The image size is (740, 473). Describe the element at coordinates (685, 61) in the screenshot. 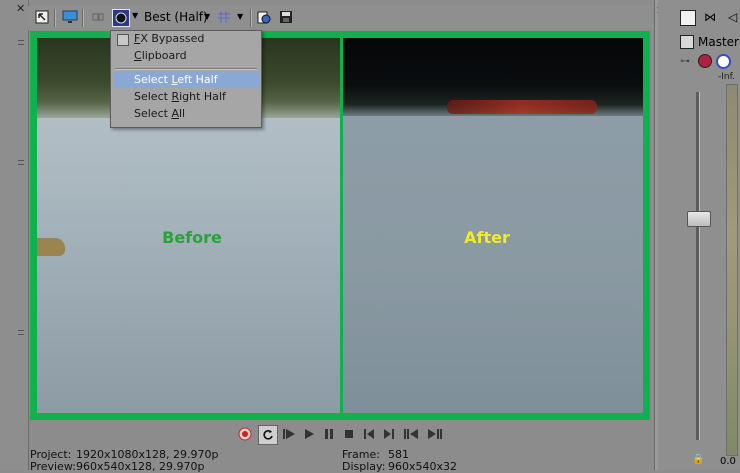

I see `bus-fx-icon: ⊶` at that location.